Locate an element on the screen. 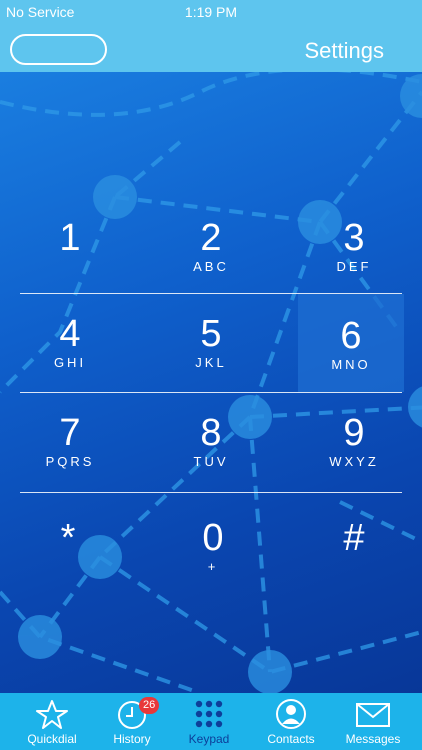 The height and width of the screenshot is (750, 422). contact-icon is located at coordinates (291, 714).